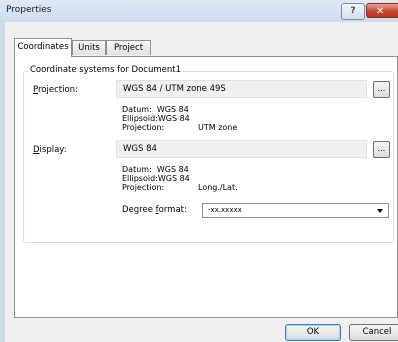 Image resolution: width=398 pixels, height=342 pixels. What do you see at coordinates (199, 11) in the screenshot?
I see `title-bar: Properties ? ✕` at bounding box center [199, 11].